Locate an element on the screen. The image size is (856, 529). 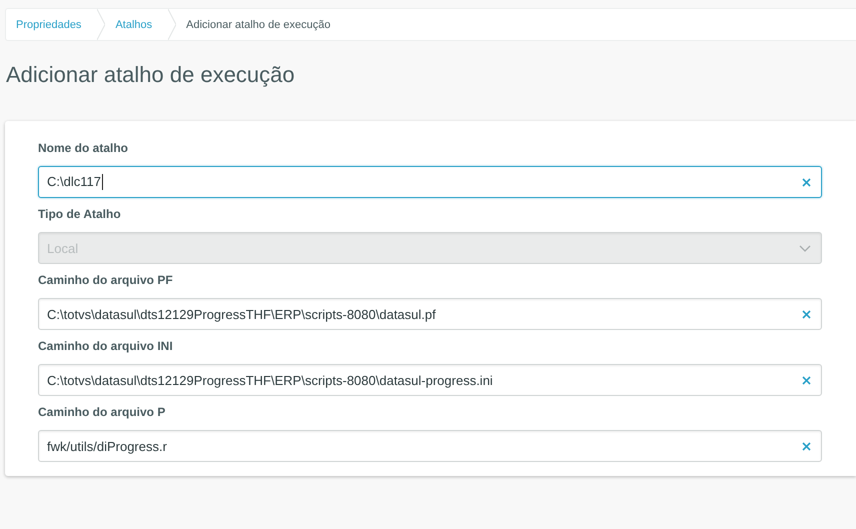
input-field: fwk/utils/diProgress.r is located at coordinates (430, 446).